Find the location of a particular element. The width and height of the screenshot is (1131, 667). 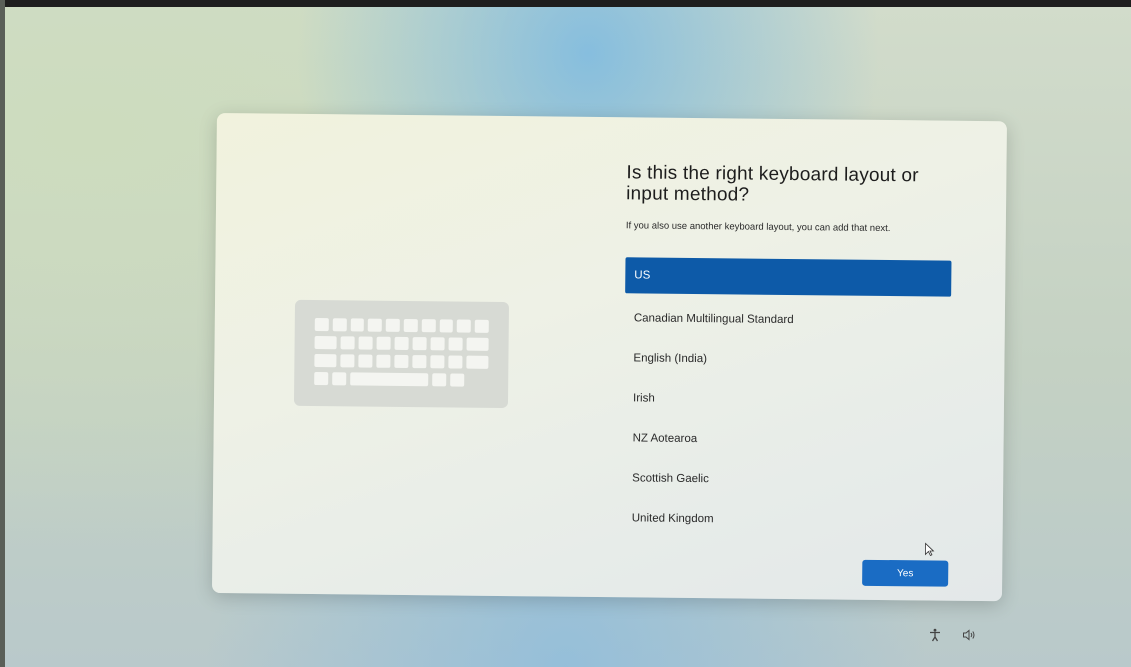

layout-item-scottish-gaelic: Scottish Gaelic is located at coordinates (786, 479).